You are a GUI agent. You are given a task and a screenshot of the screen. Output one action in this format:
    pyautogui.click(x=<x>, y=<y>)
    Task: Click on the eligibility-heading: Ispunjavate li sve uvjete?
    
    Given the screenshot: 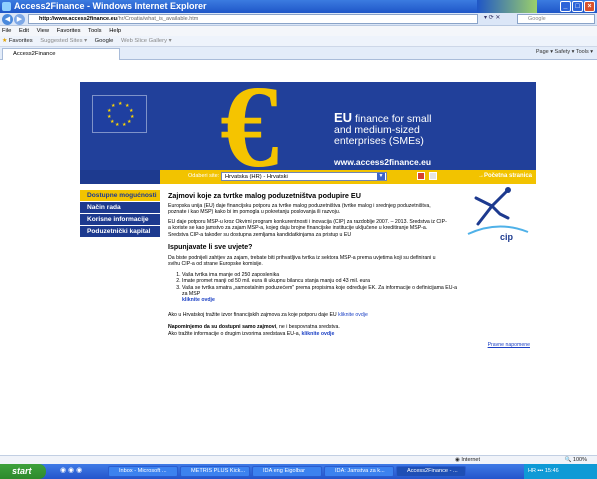 What is the action you would take?
    pyautogui.click(x=210, y=248)
    